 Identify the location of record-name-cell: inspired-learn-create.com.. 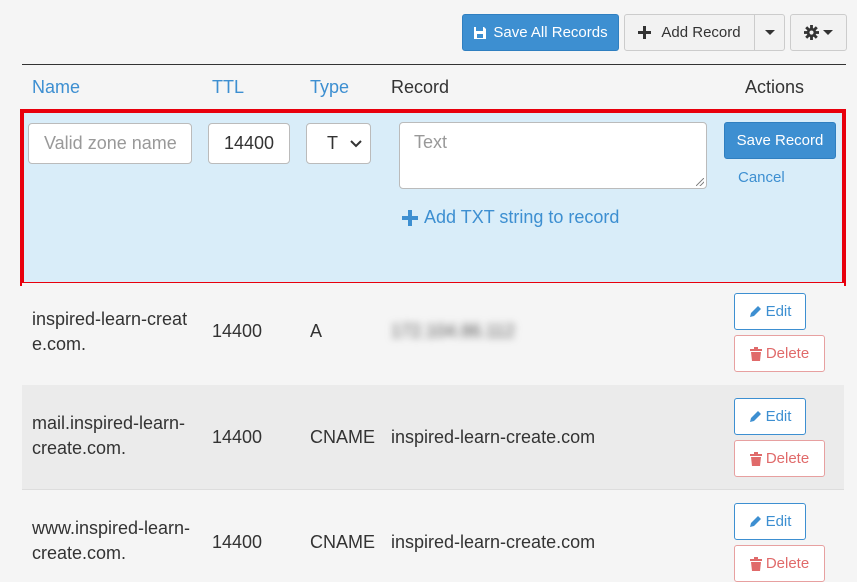
(110, 331).